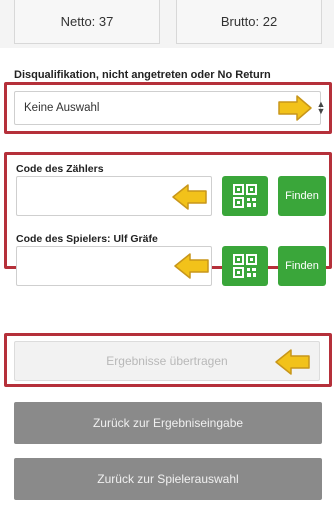  What do you see at coordinates (62, 108) in the screenshot?
I see `disqualification-selected-value: Keine Auswahl` at bounding box center [62, 108].